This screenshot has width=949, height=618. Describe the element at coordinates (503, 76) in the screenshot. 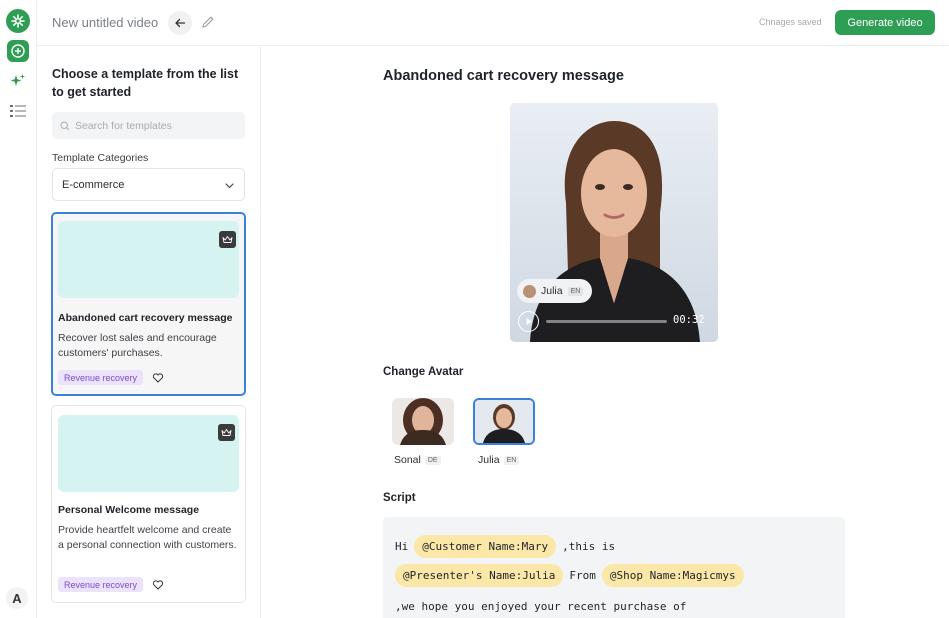

I see `template-heading: Abandoned cart recovery message` at that location.